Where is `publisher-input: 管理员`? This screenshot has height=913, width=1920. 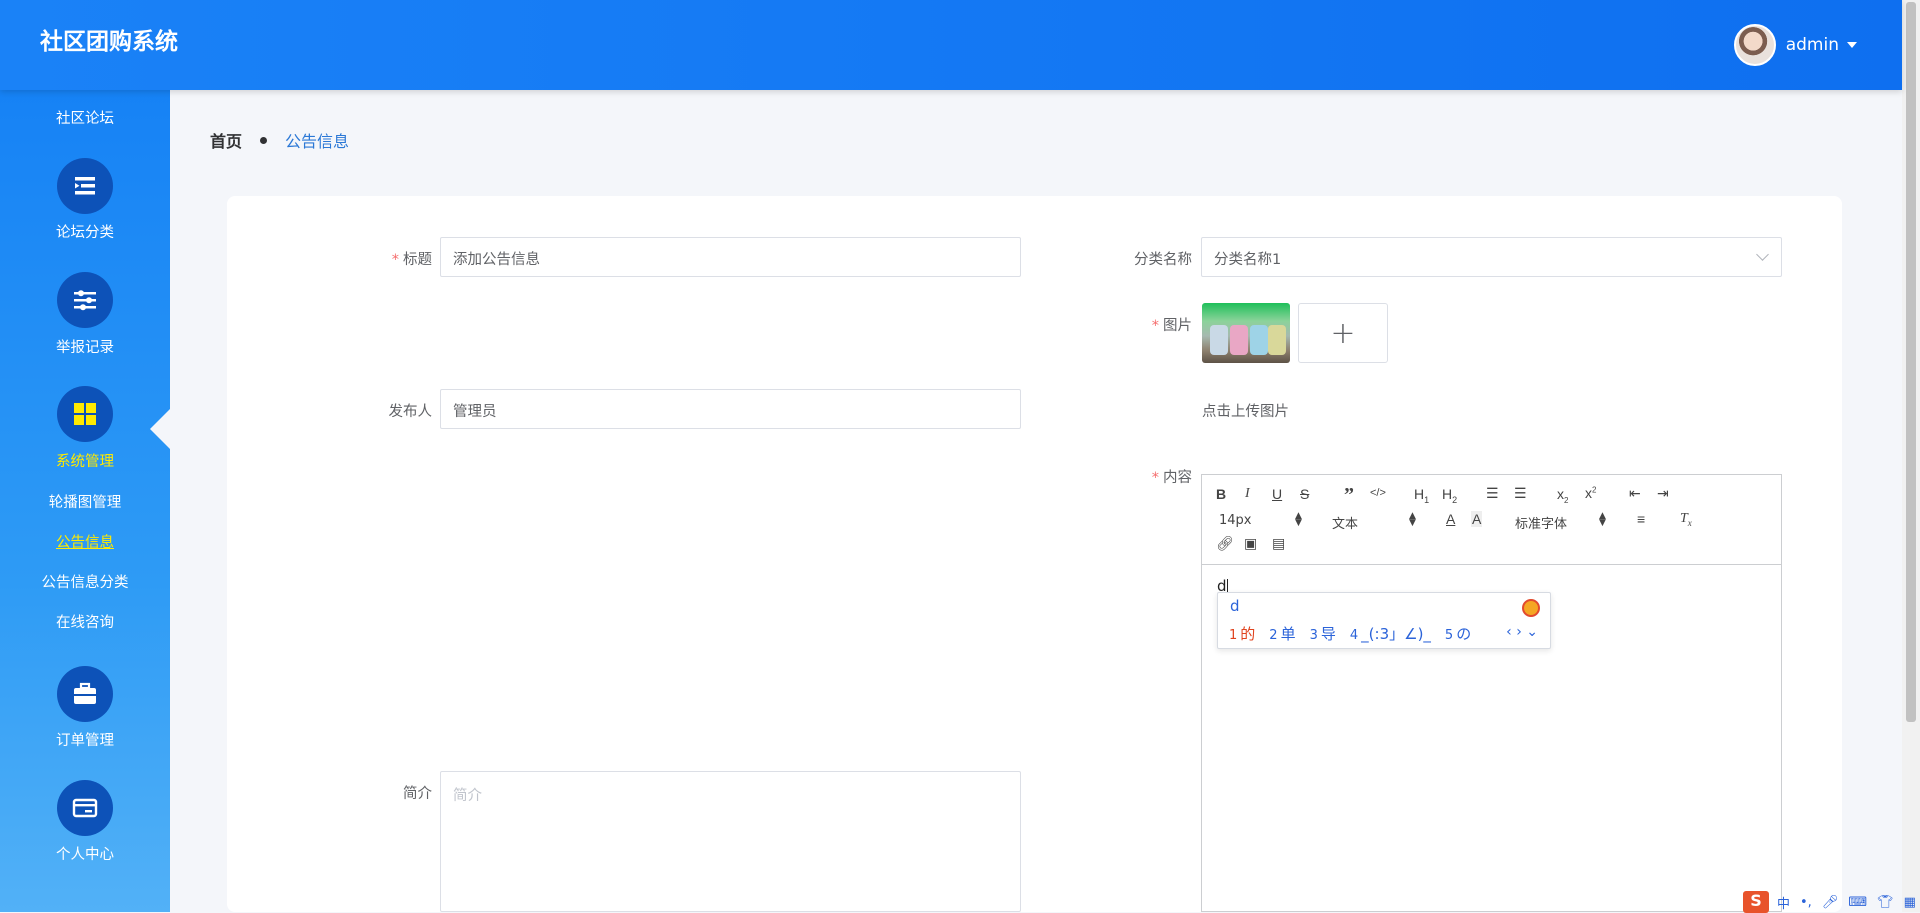 publisher-input: 管理员 is located at coordinates (730, 409).